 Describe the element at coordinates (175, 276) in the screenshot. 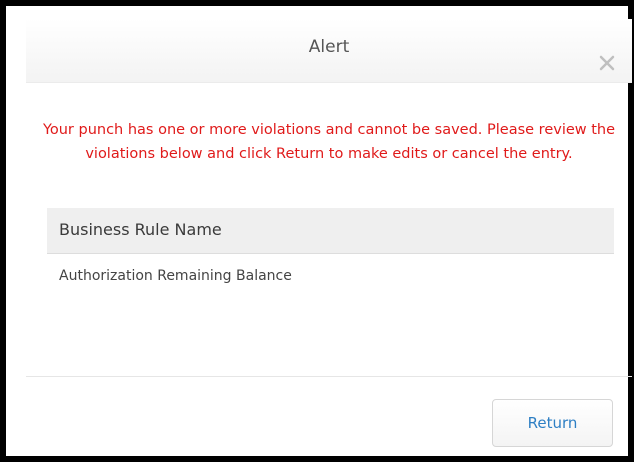

I see `business-rule-cell: Authorization Remaining Balance` at that location.